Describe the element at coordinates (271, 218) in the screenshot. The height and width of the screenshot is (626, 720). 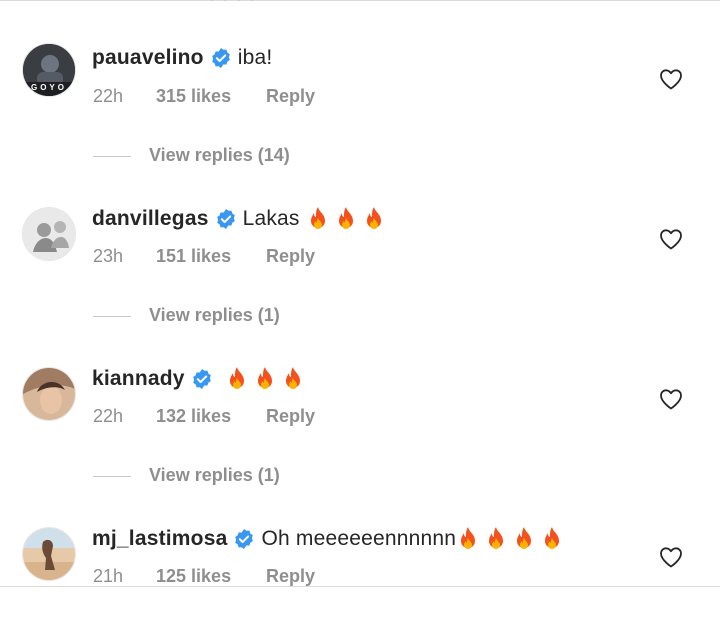
I see `comment-text: Lakas` at that location.